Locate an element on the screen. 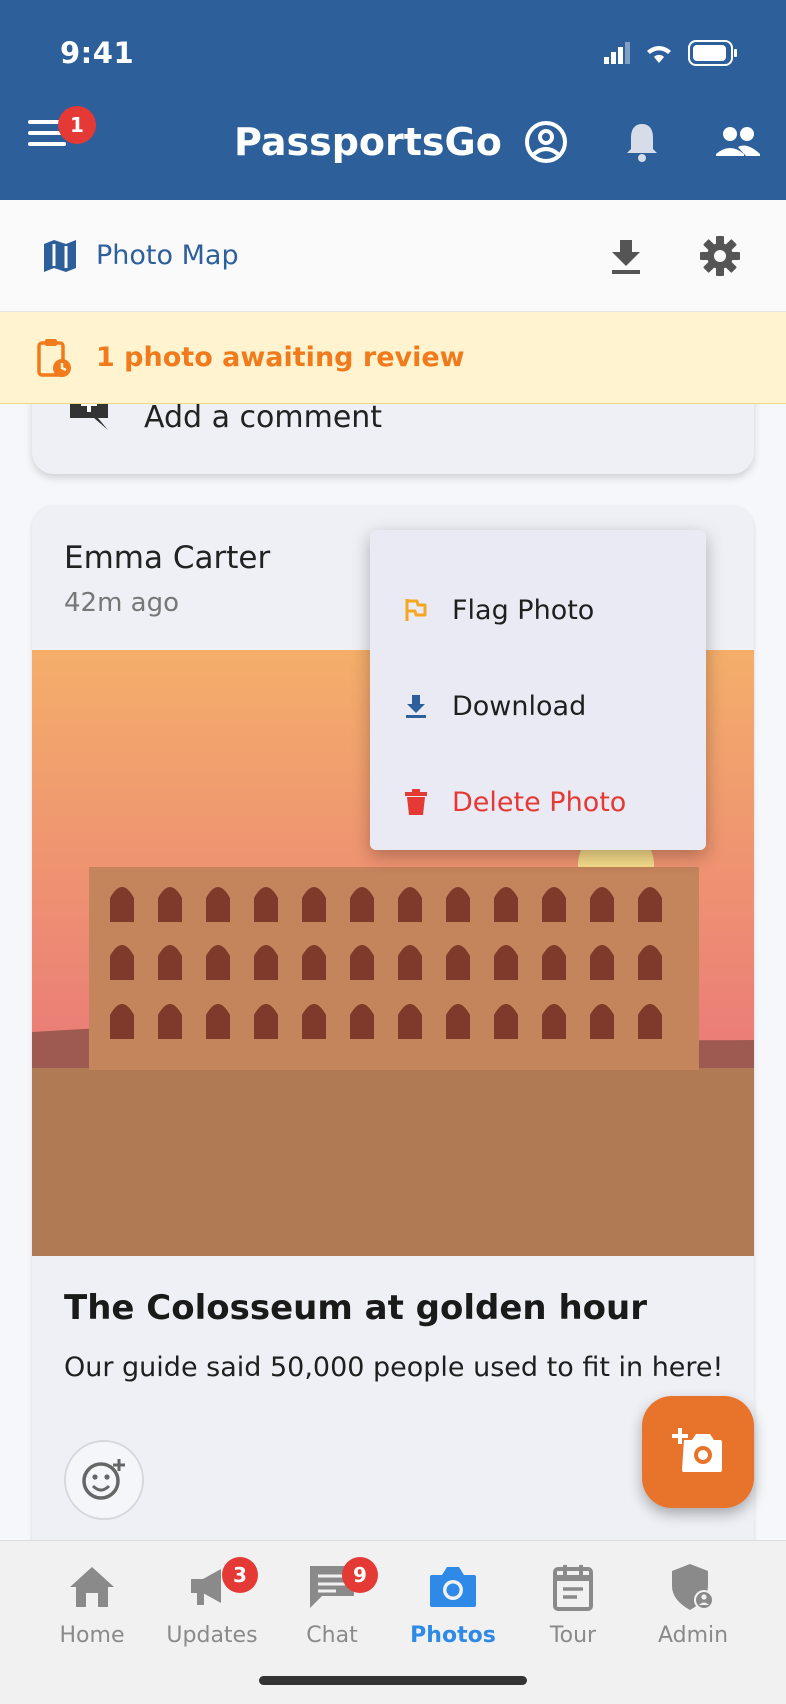 The image size is (786, 1704). photo-context-menu: Flag Photo Download Delete Photo is located at coordinates (538, 690).